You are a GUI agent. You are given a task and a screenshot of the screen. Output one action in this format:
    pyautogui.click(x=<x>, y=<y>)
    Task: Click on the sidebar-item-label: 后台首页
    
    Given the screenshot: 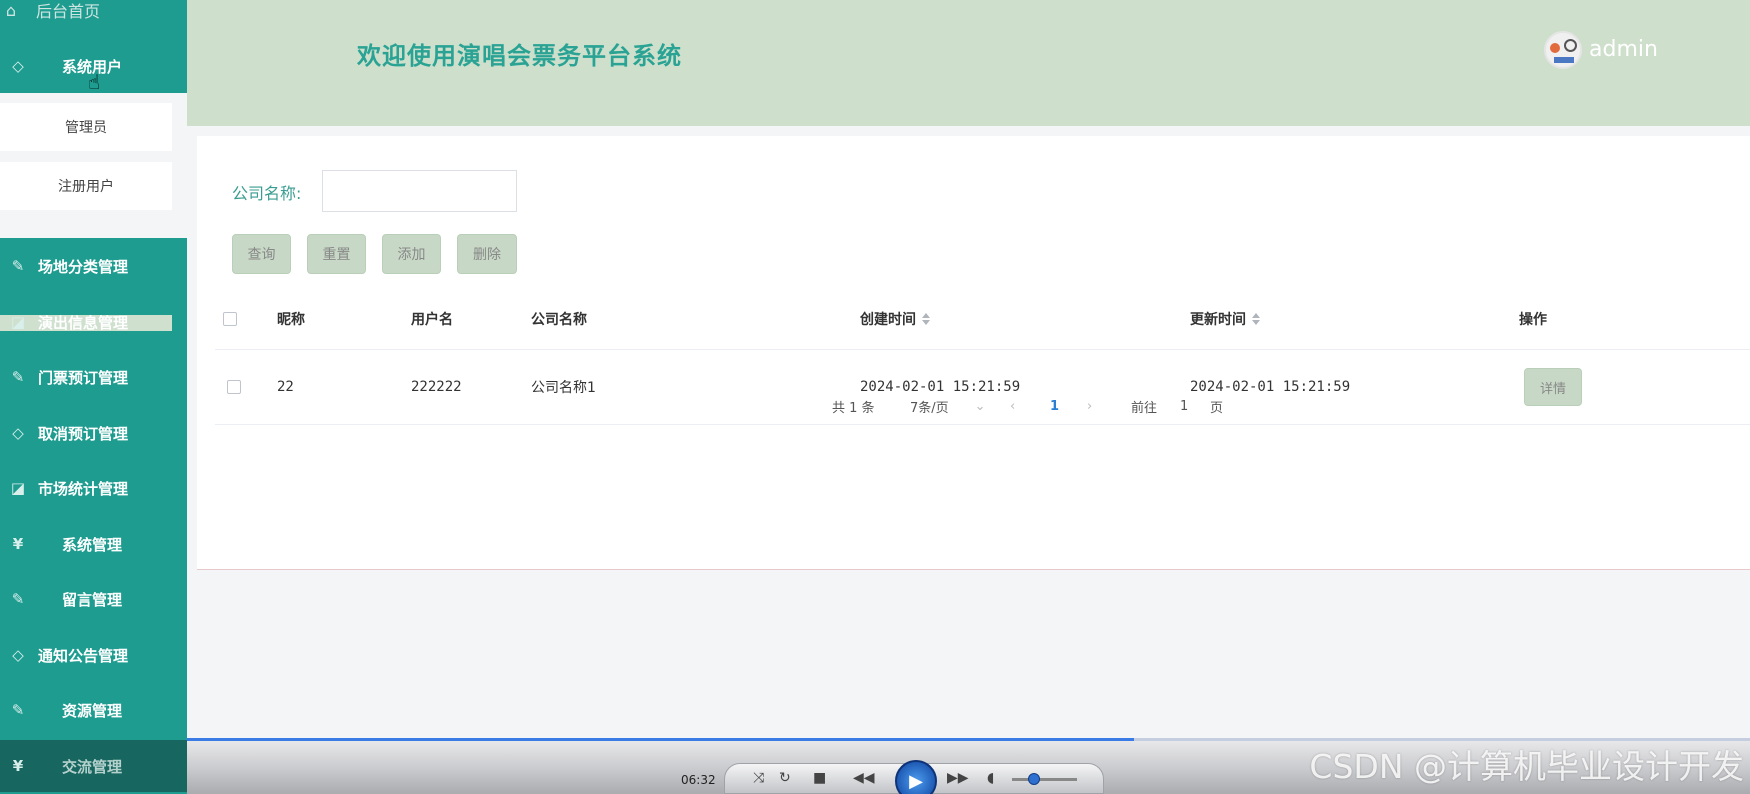 What is the action you would take?
    pyautogui.click(x=68, y=11)
    